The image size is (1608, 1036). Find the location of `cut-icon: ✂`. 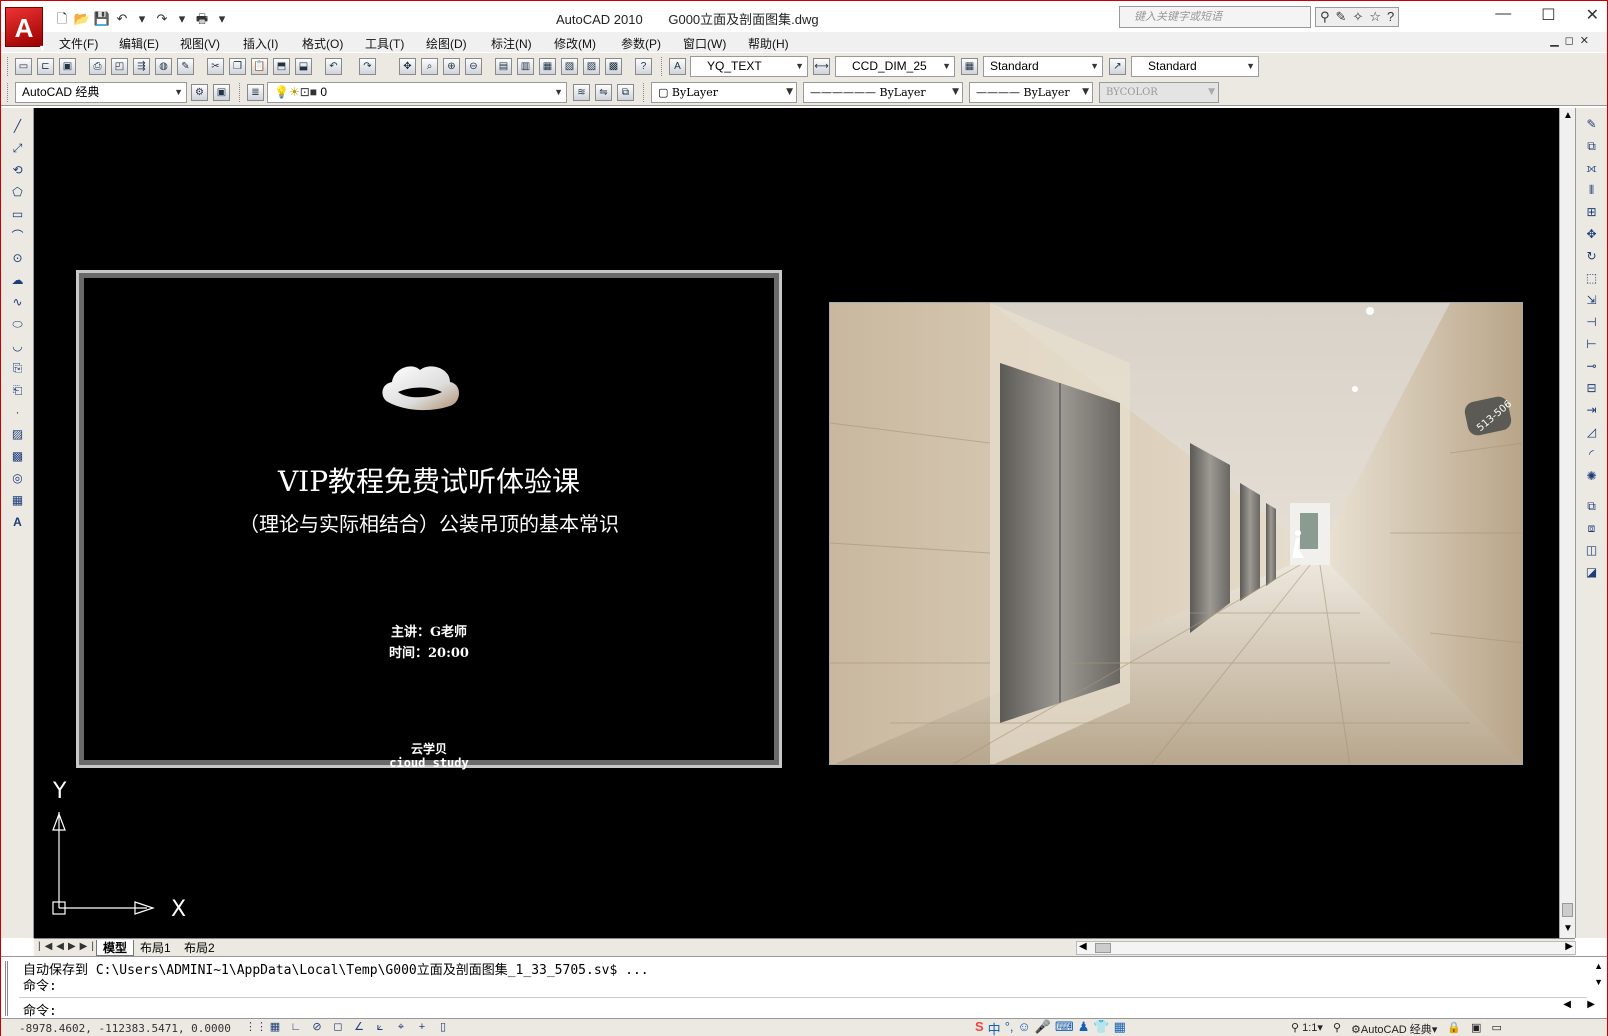

cut-icon: ✂ is located at coordinates (215, 66).